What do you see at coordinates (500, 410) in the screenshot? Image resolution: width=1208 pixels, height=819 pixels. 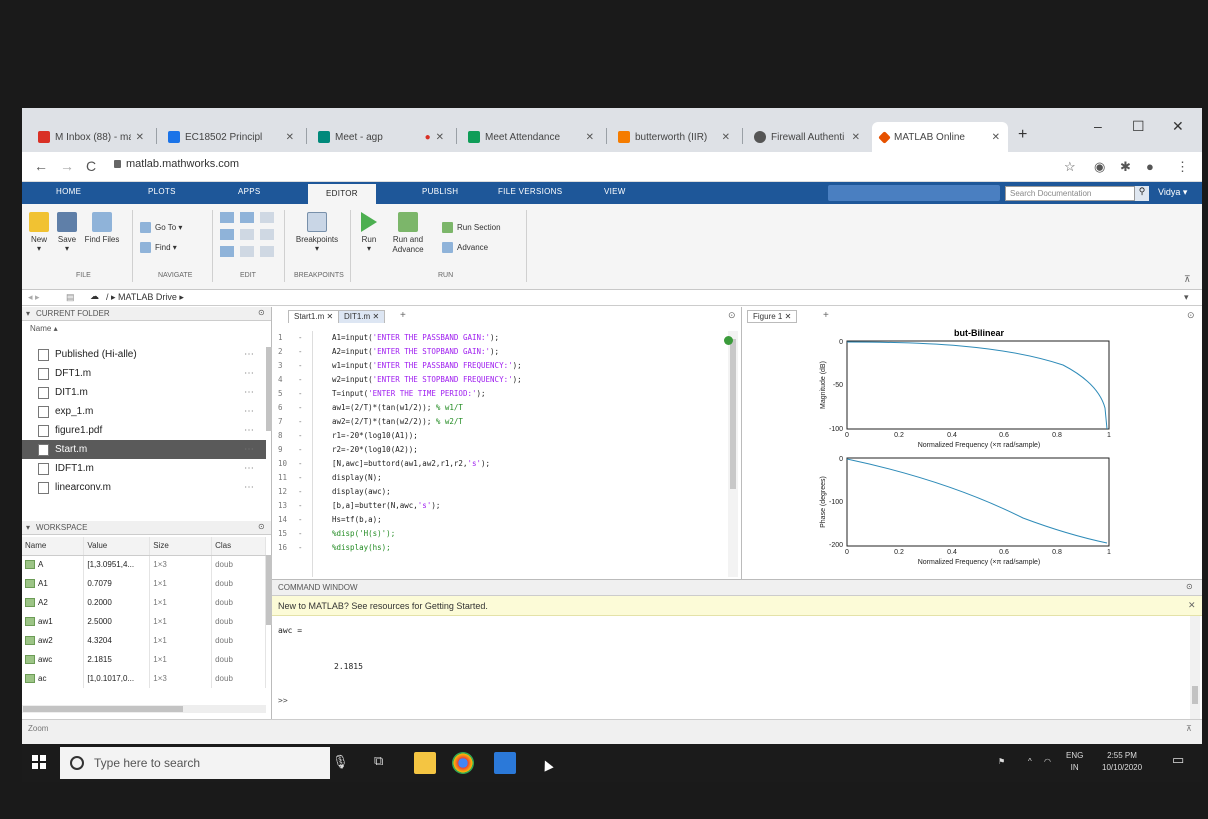 I see `code-line: 6 - aw1=(2/T)*(tan(w1/2)); % w1/T` at bounding box center [500, 410].